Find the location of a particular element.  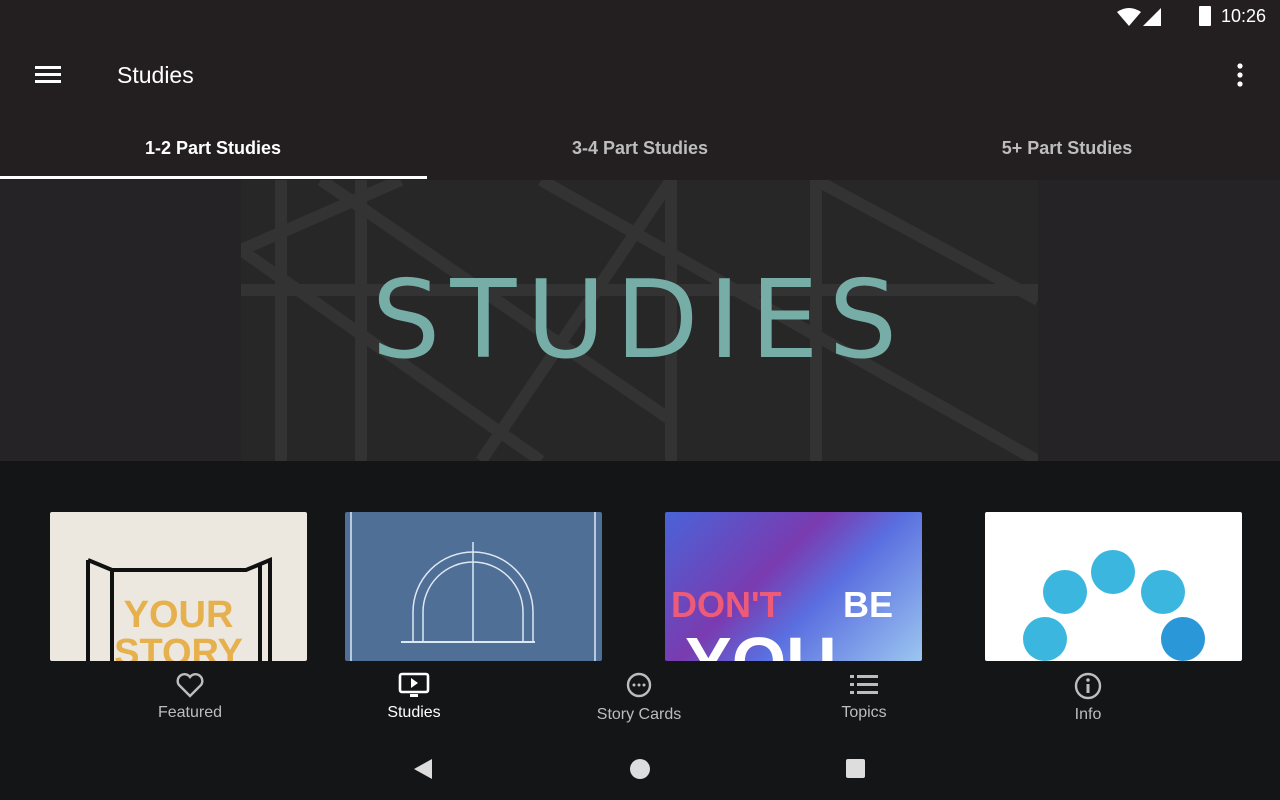

nav-label: Topics is located at coordinates (864, 712).